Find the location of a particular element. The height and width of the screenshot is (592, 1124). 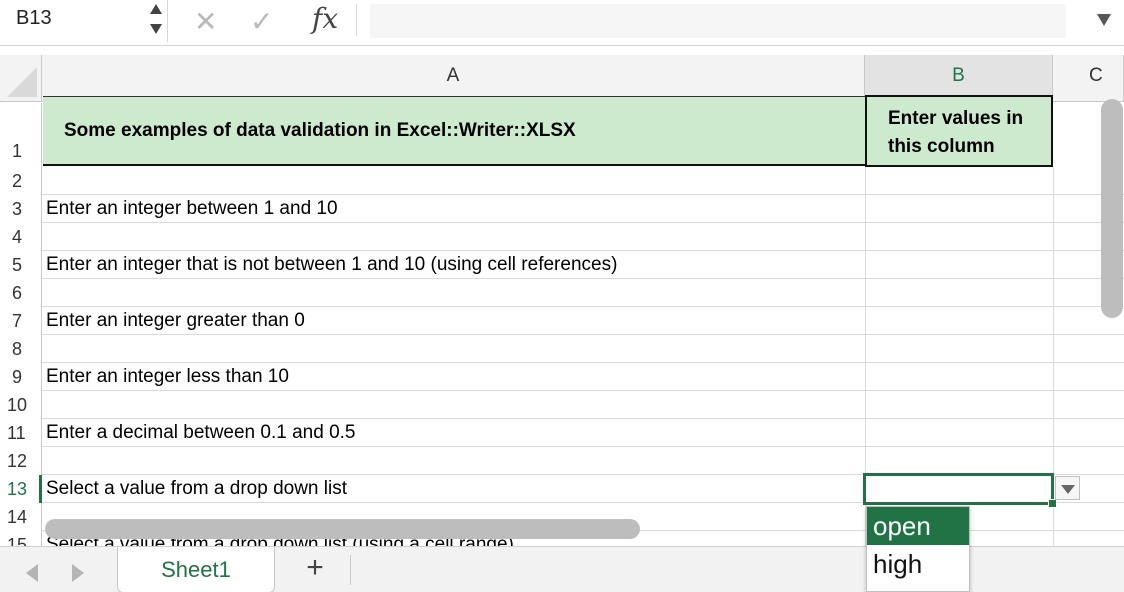

row-header-4: 4 is located at coordinates (21, 237).